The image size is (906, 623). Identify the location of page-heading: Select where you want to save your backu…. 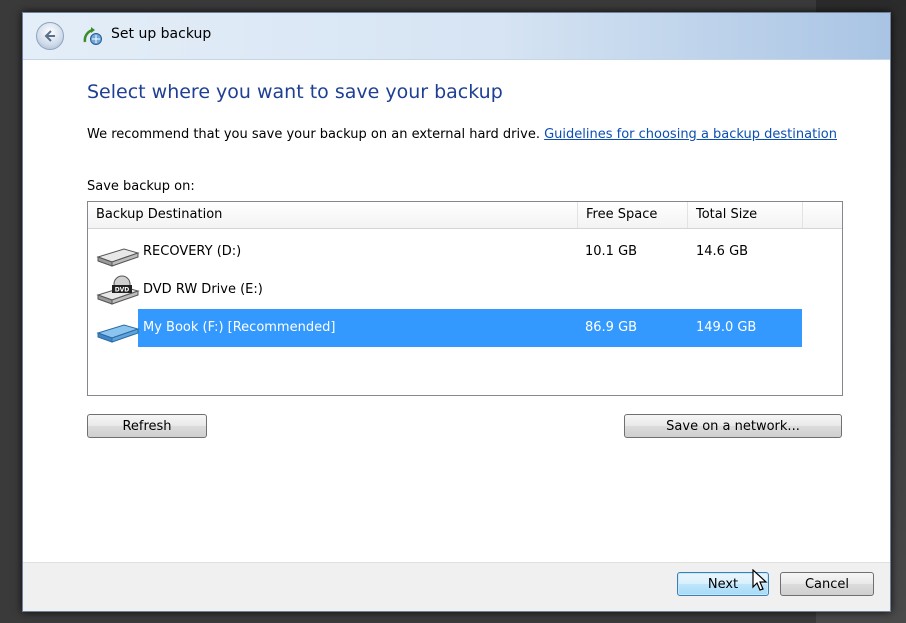
(295, 92).